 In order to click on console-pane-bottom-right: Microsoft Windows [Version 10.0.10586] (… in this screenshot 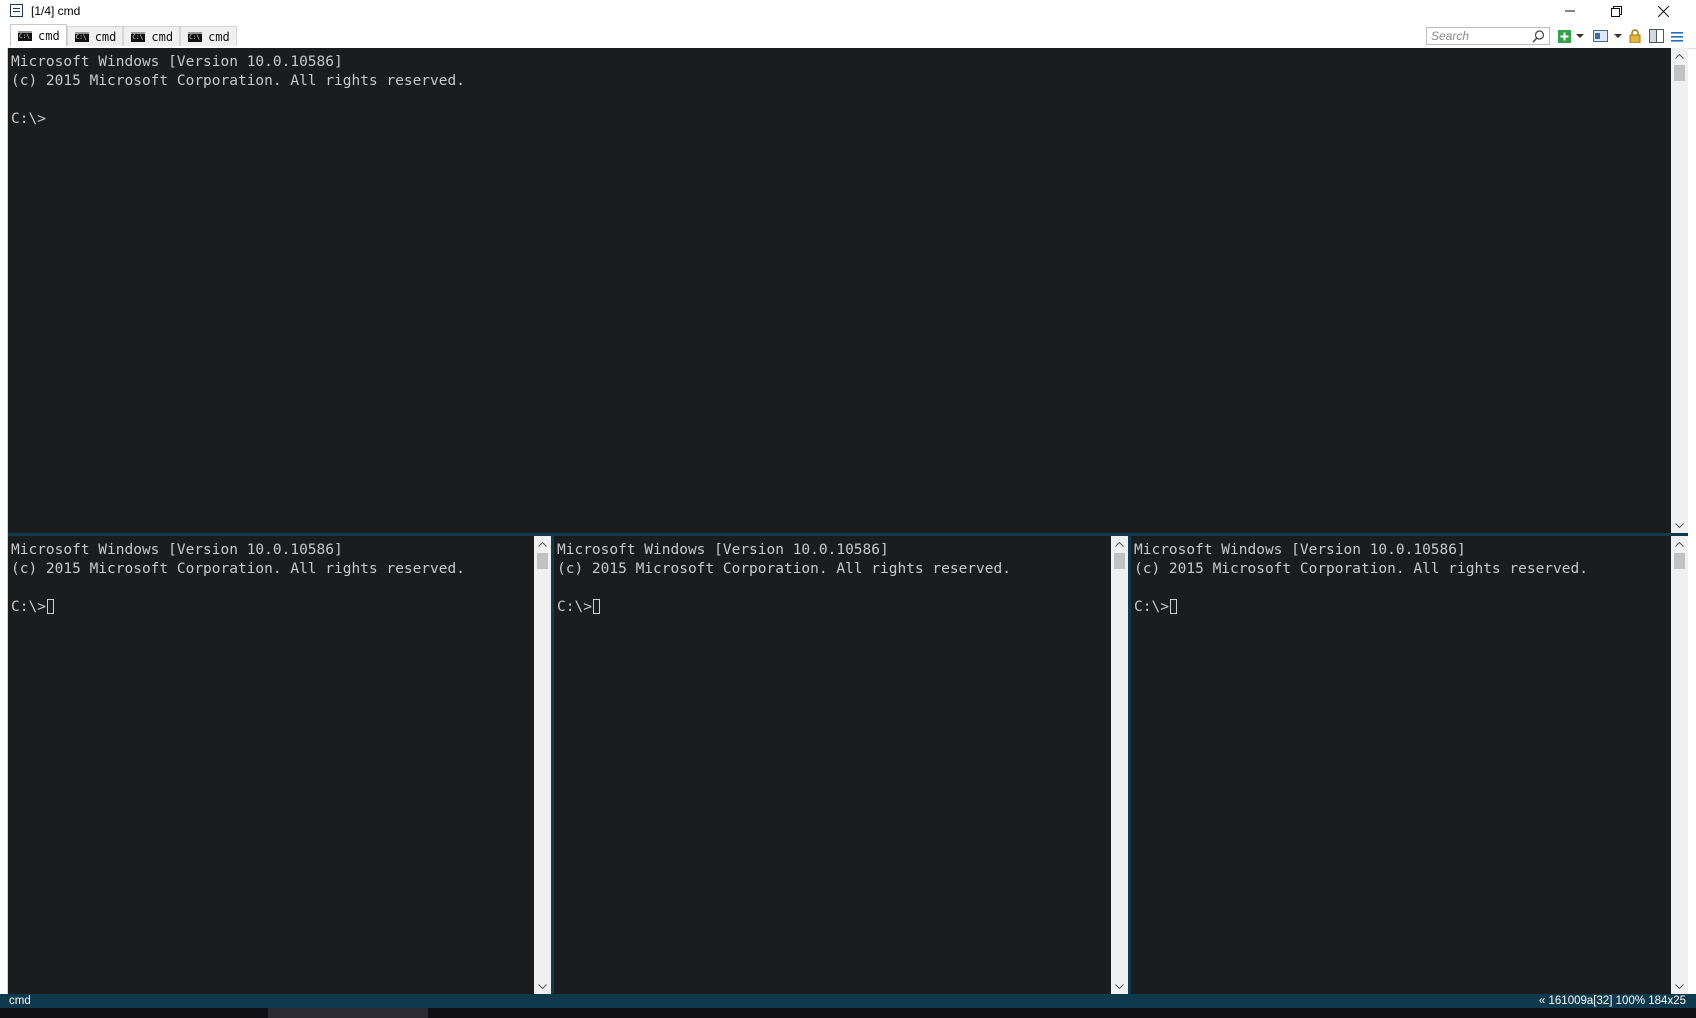, I will do `click(1401, 765)`.